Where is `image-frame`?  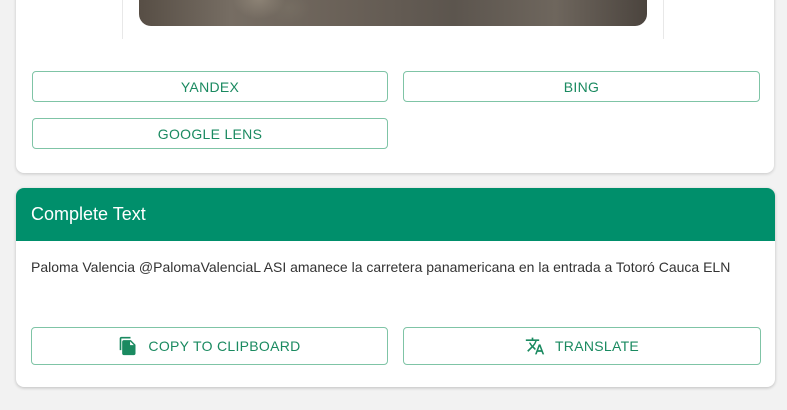
image-frame is located at coordinates (393, 19).